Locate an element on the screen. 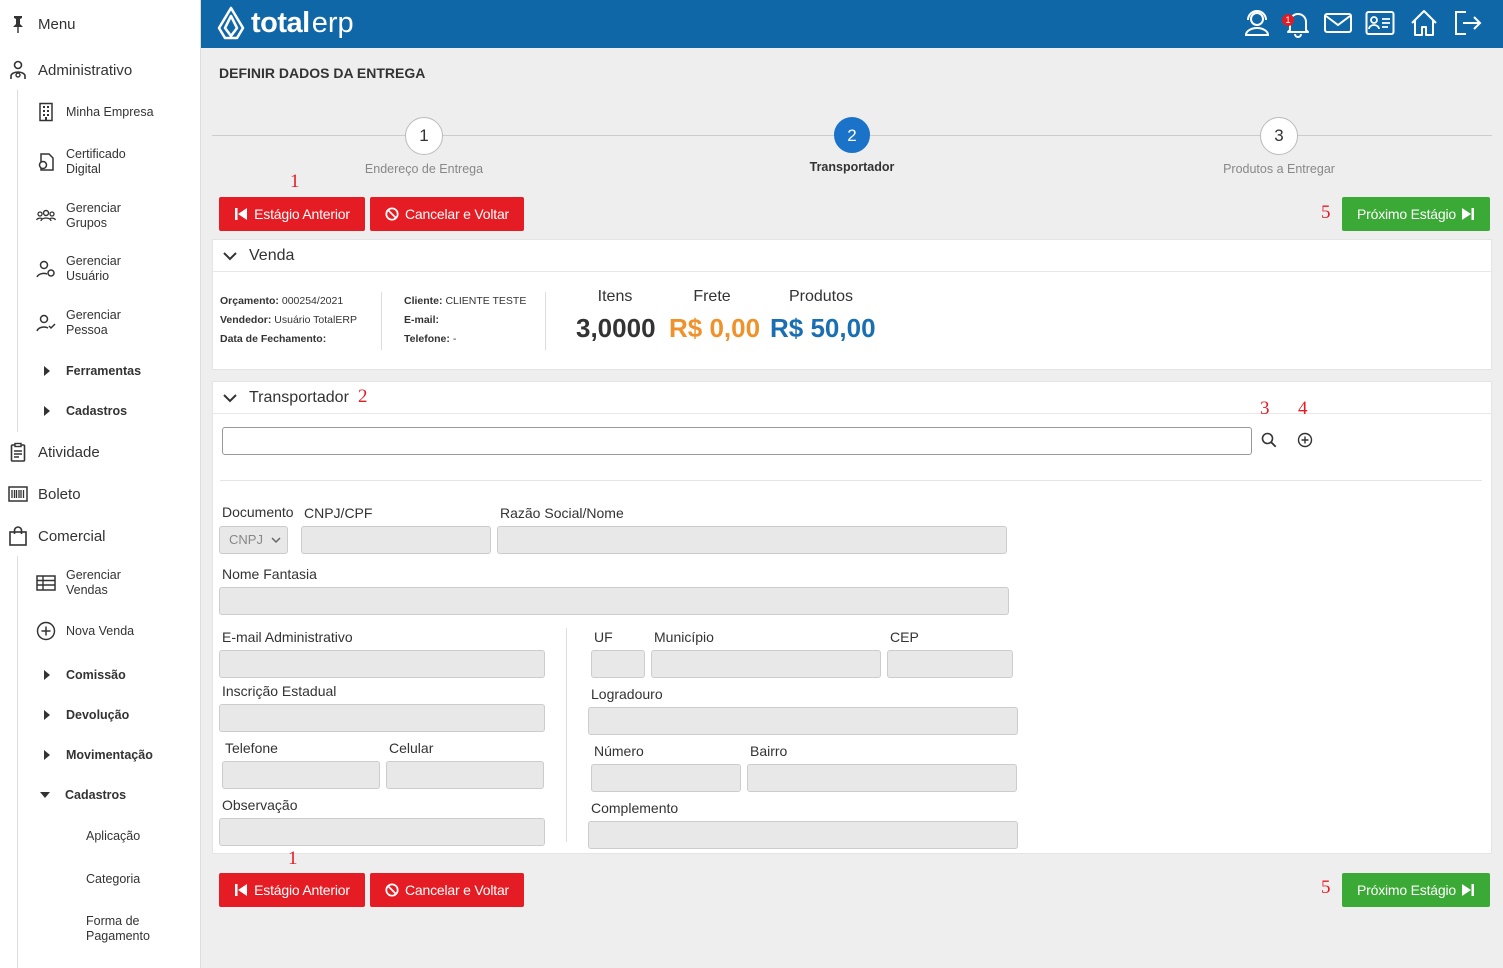 Image resolution: width=1503 pixels, height=968 pixels. sidebar-item-gerenciar-grupos: Gerenciar Grupos is located at coordinates (78, 216).